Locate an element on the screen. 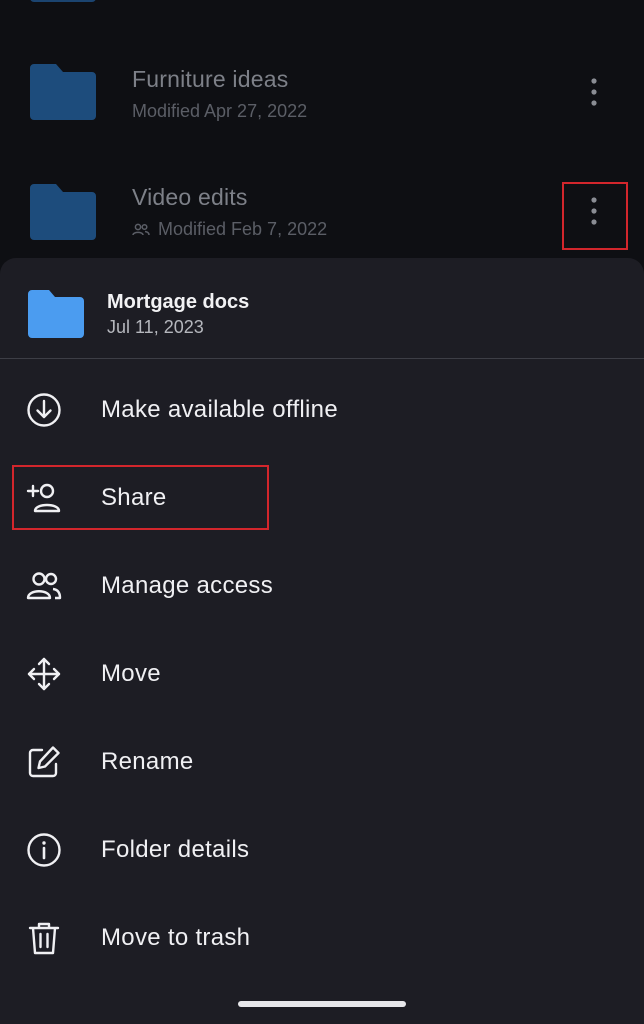 Image resolution: width=644 pixels, height=1024 pixels. file-subtitle: Modified Feb 7, 2022 is located at coordinates (229, 229).